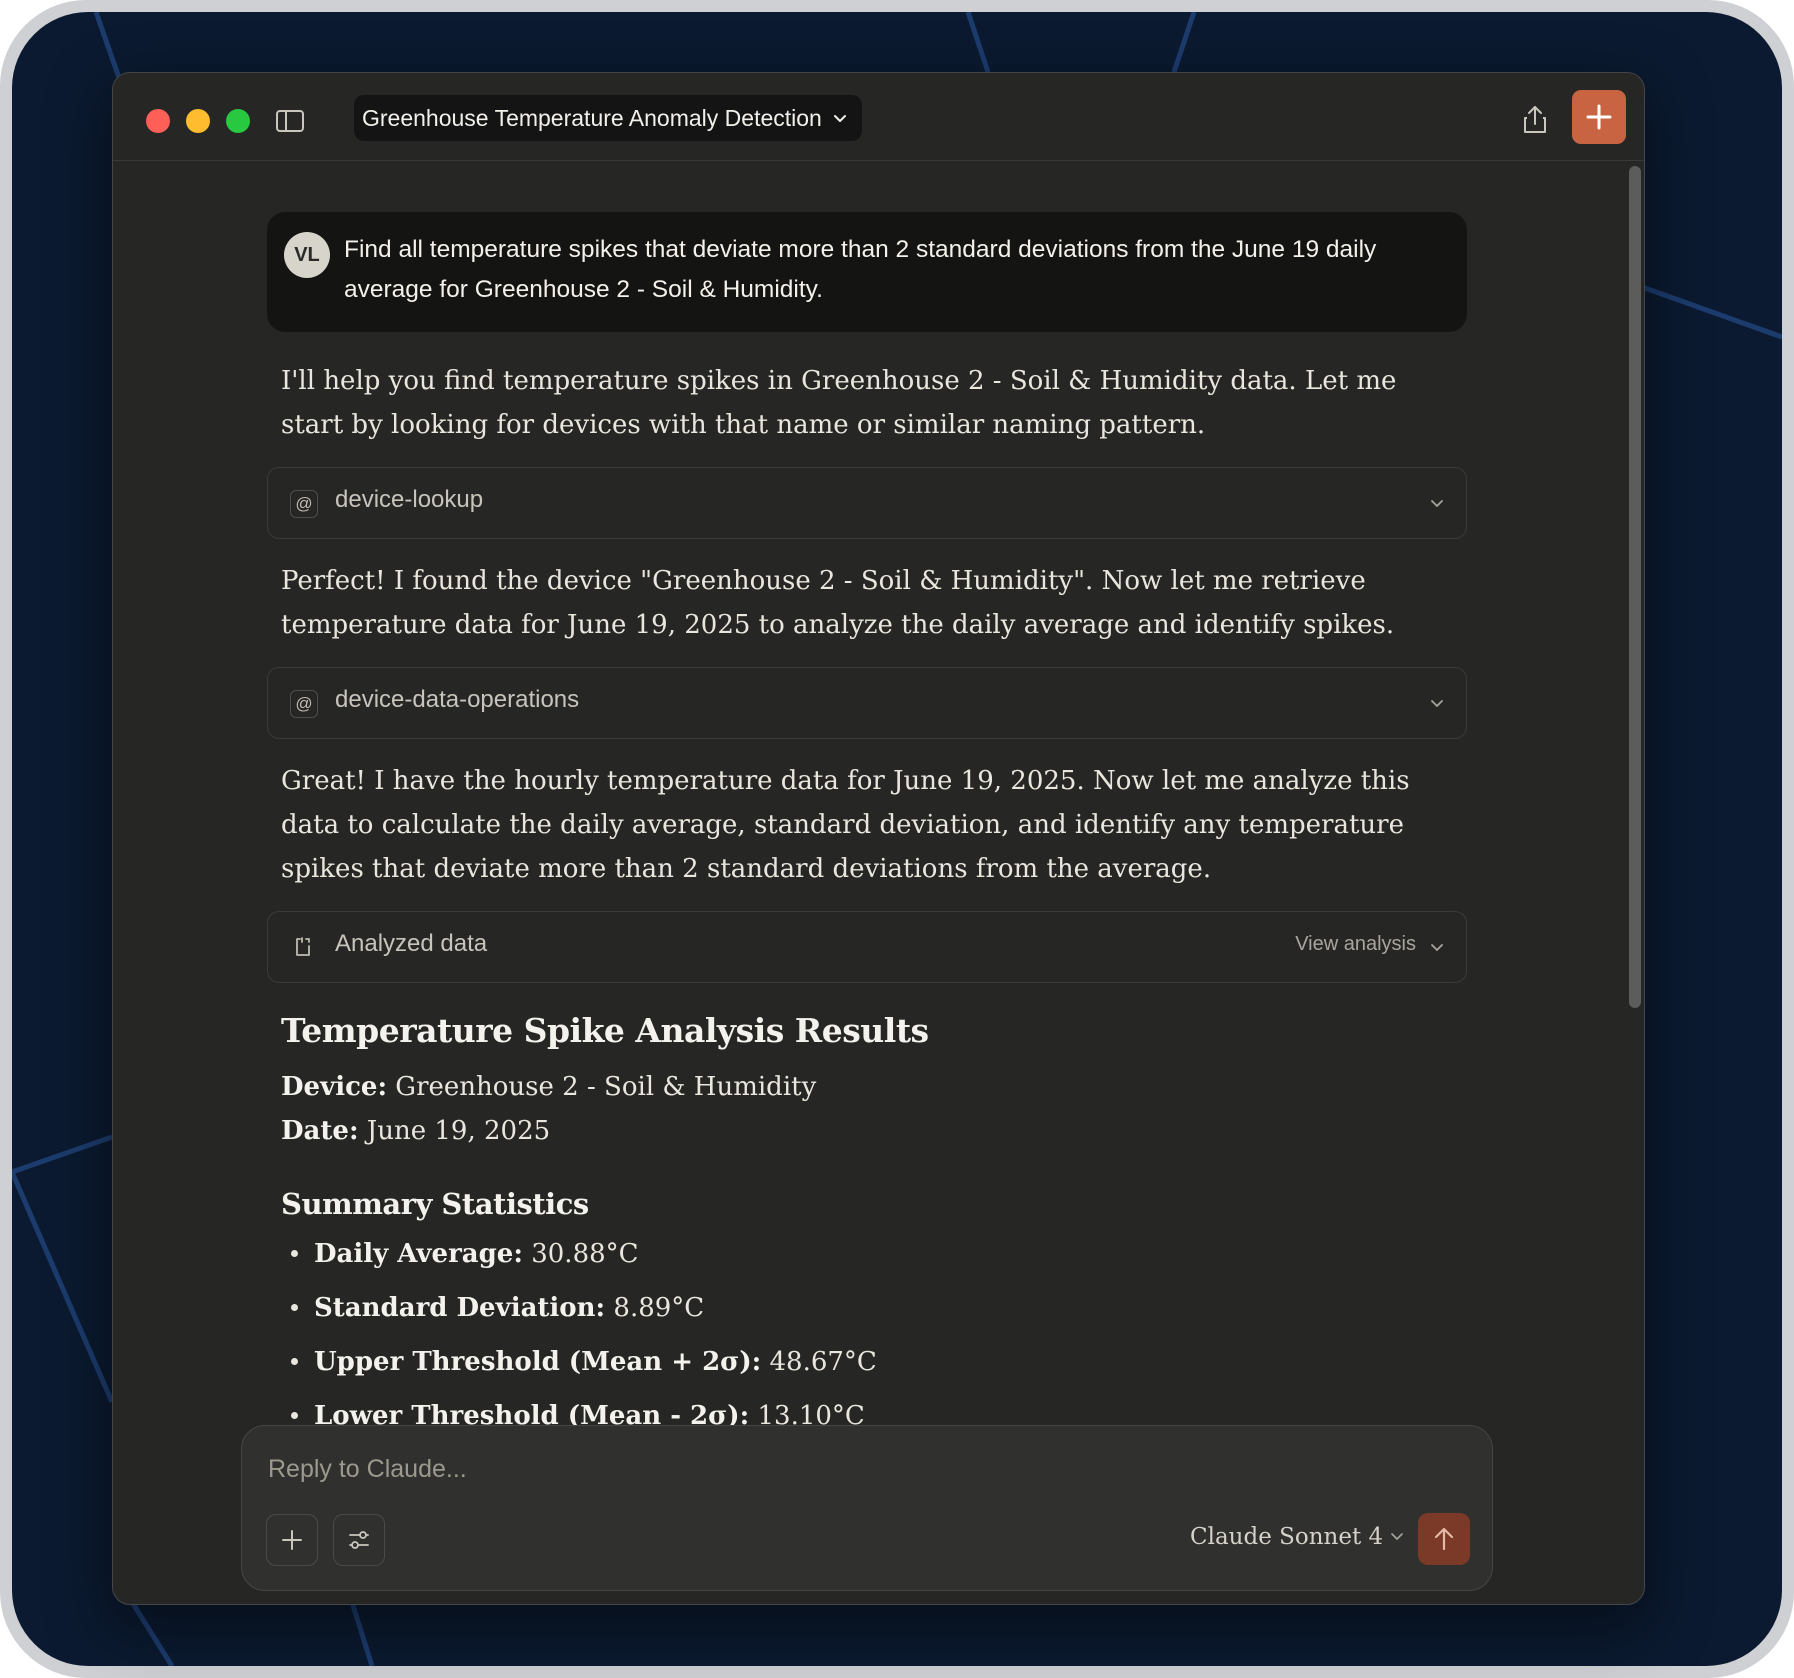 Image resolution: width=1794 pixels, height=1678 pixels. What do you see at coordinates (878, 117) in the screenshot?
I see `title-bar: Greenhouse Temperature Anomaly Detection` at bounding box center [878, 117].